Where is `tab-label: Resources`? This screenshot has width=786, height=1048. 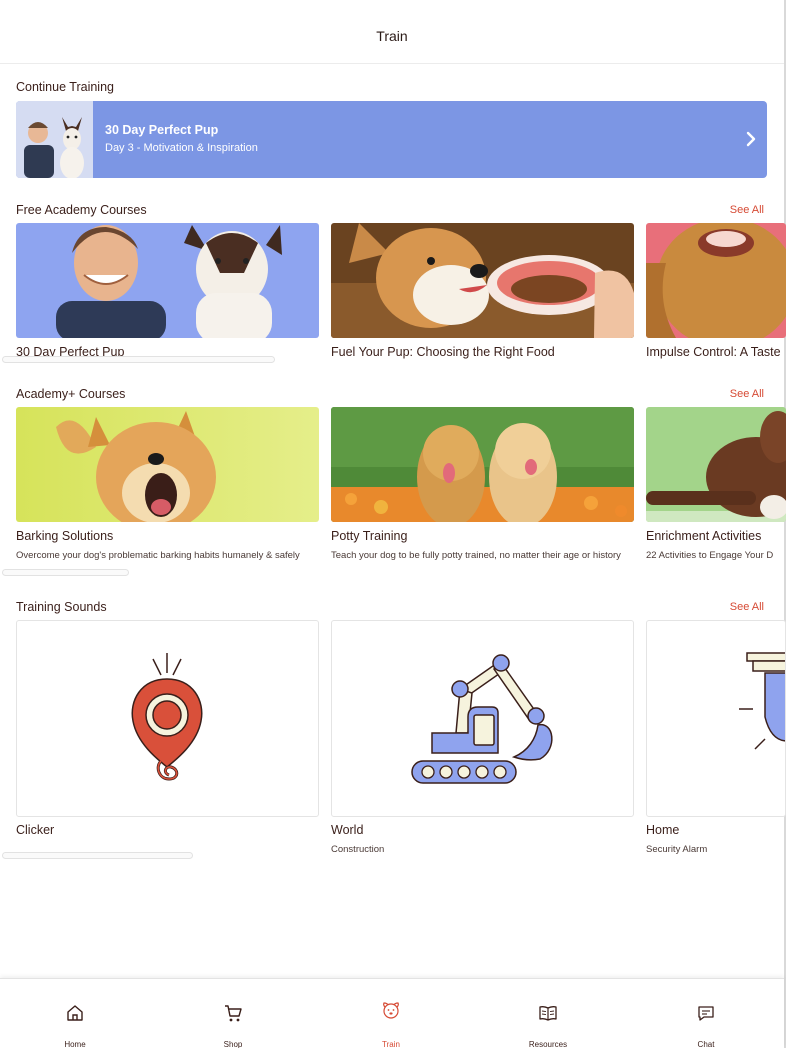 tab-label: Resources is located at coordinates (548, 1044).